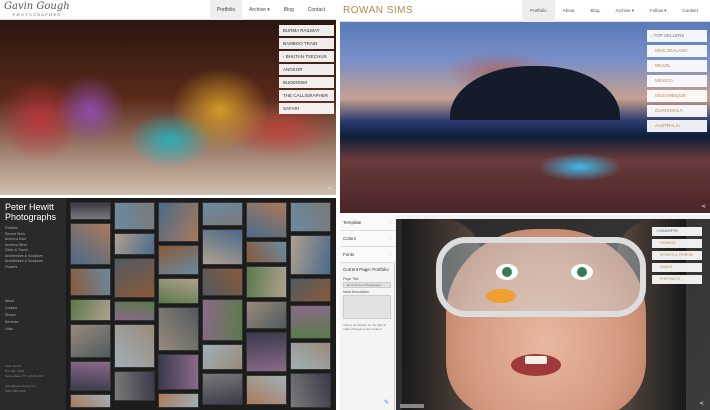 This screenshot has height=410, width=710. I want to click on menu-item: PORTRAITS, so click(677, 279).